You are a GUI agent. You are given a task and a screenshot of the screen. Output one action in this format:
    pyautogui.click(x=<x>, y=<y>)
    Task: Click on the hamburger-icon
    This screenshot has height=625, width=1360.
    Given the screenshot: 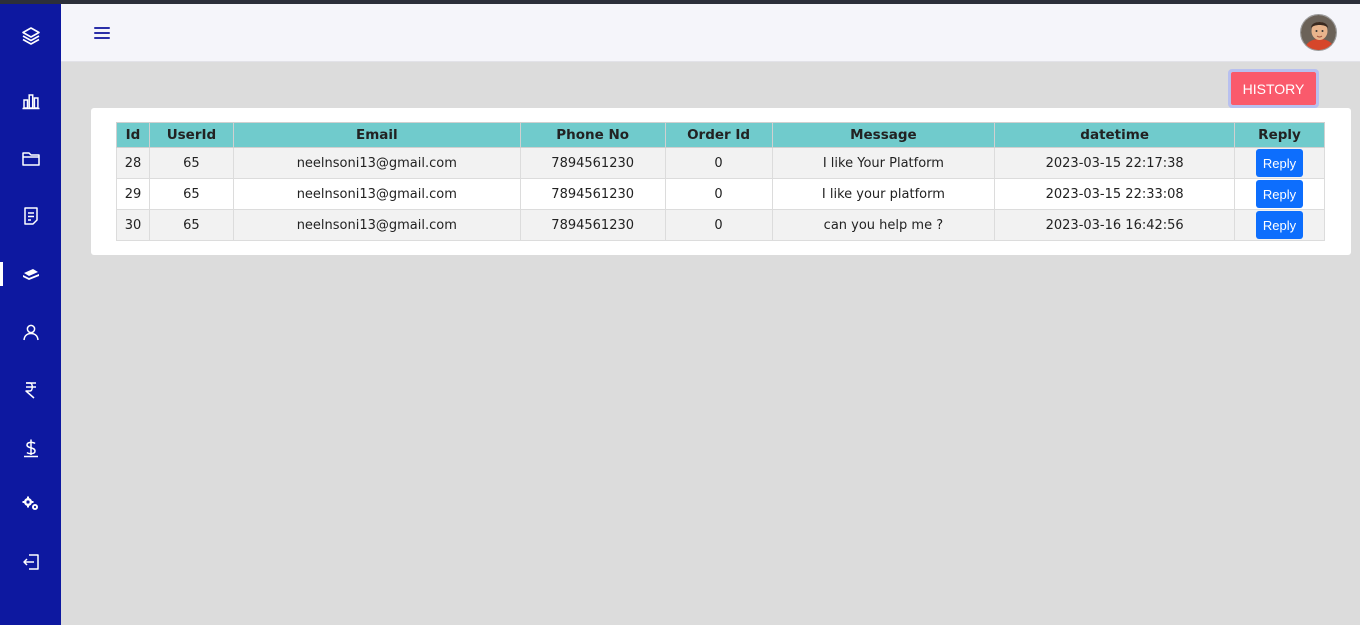 What is the action you would take?
    pyautogui.click(x=102, y=33)
    